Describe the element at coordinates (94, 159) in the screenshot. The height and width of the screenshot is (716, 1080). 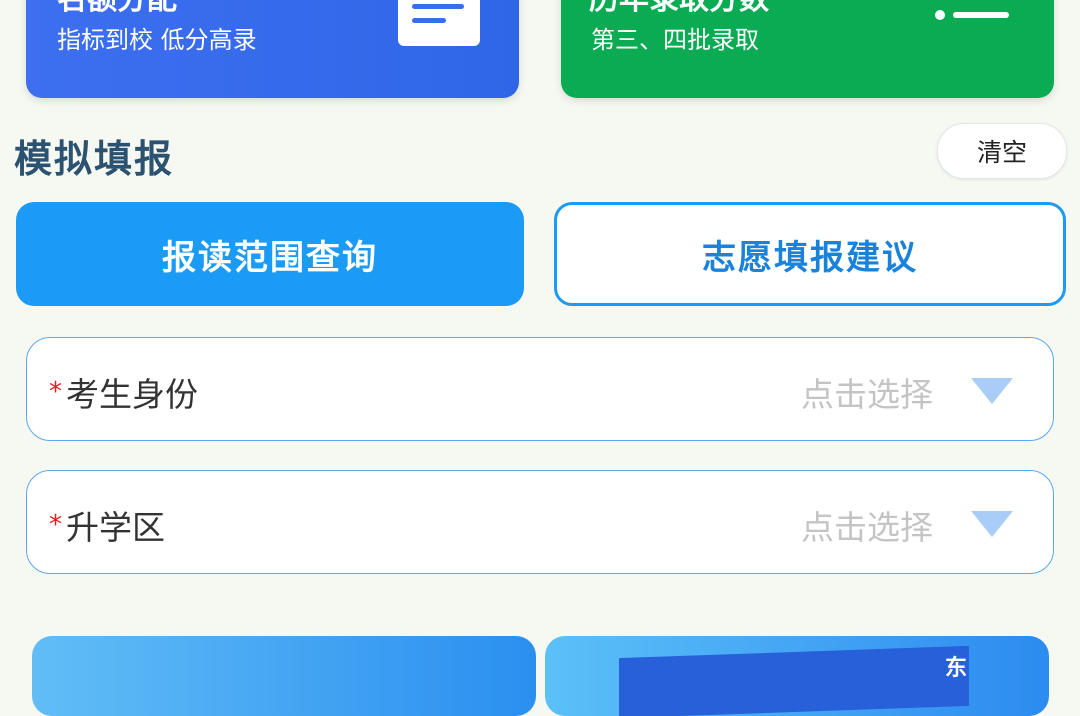
I see `section-title: 模拟填报` at that location.